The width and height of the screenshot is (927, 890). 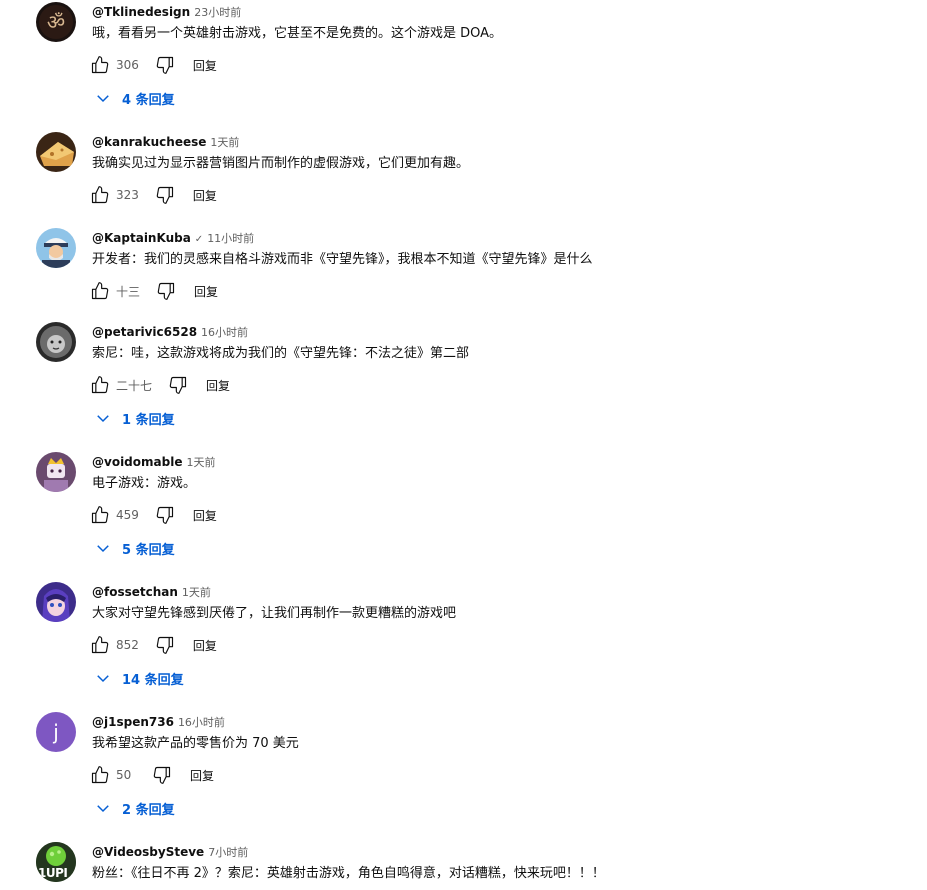 I want to click on comment-time: 11小时前, so click(x=230, y=238).